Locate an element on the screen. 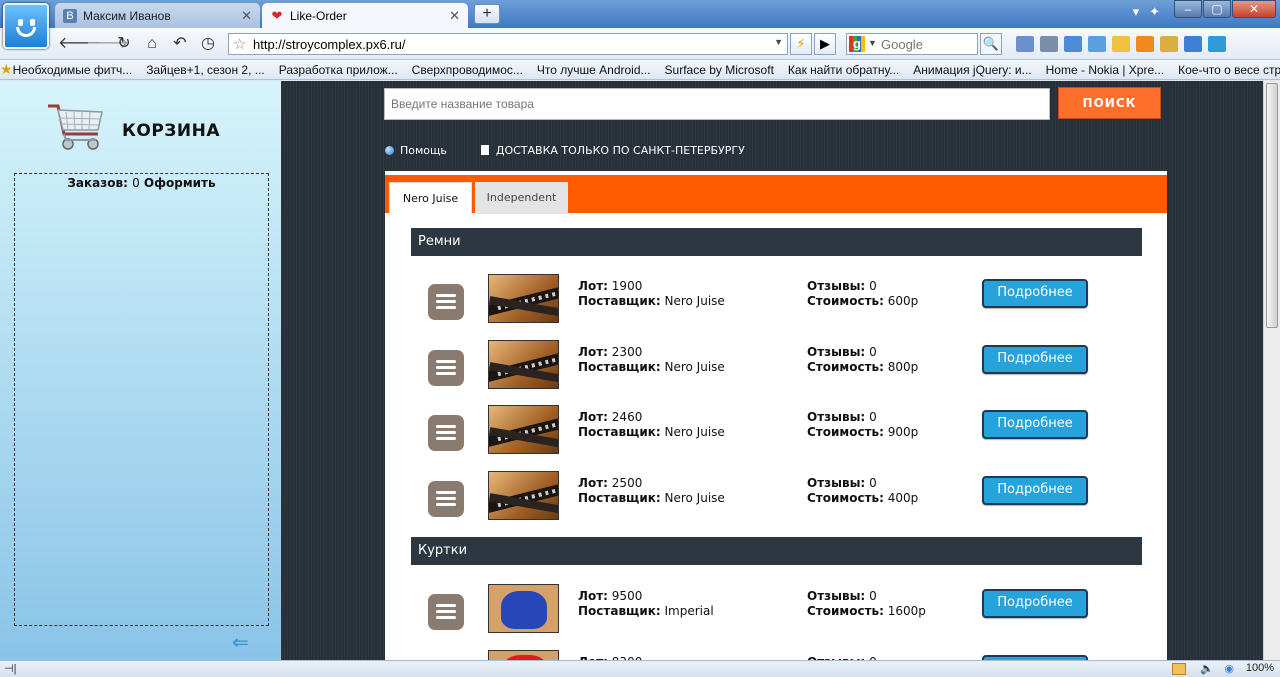  price-value: 800р is located at coordinates (903, 367).